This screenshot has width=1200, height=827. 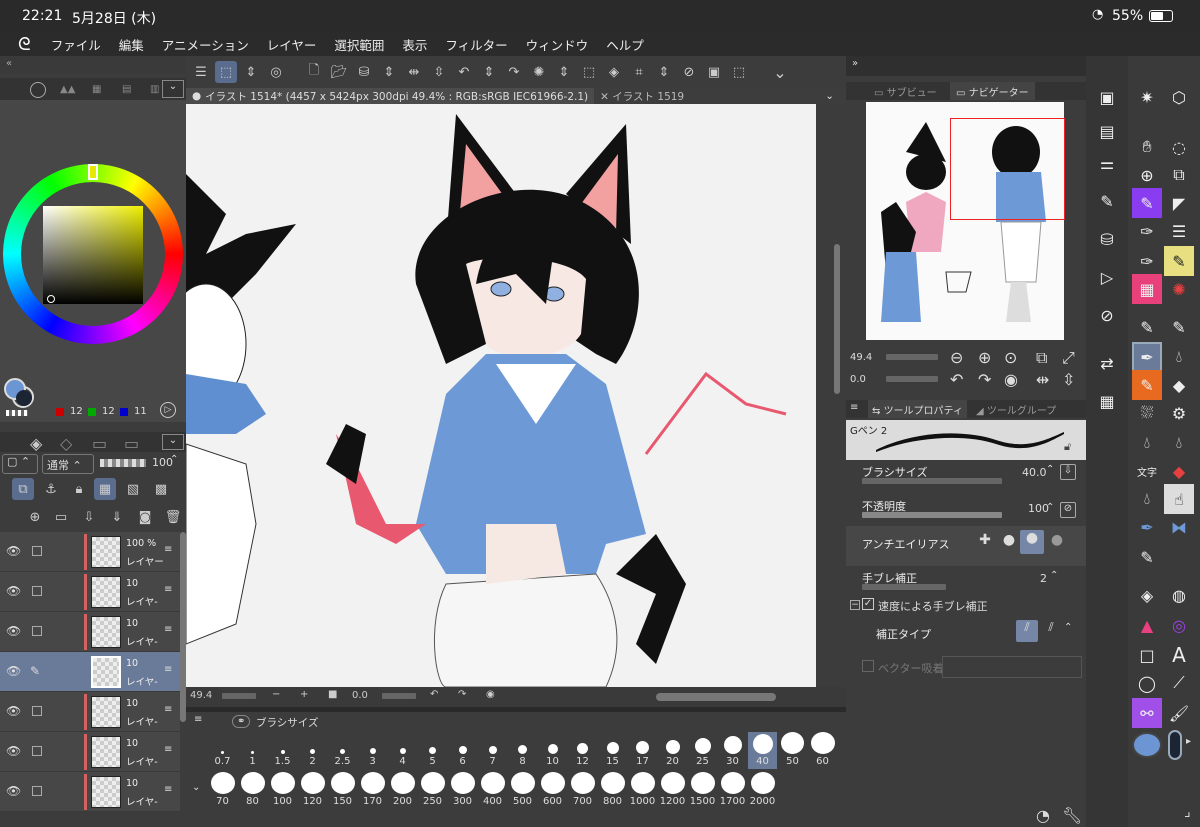 I want to click on lock-transparency-icon: ▦, so click(x=105, y=489).